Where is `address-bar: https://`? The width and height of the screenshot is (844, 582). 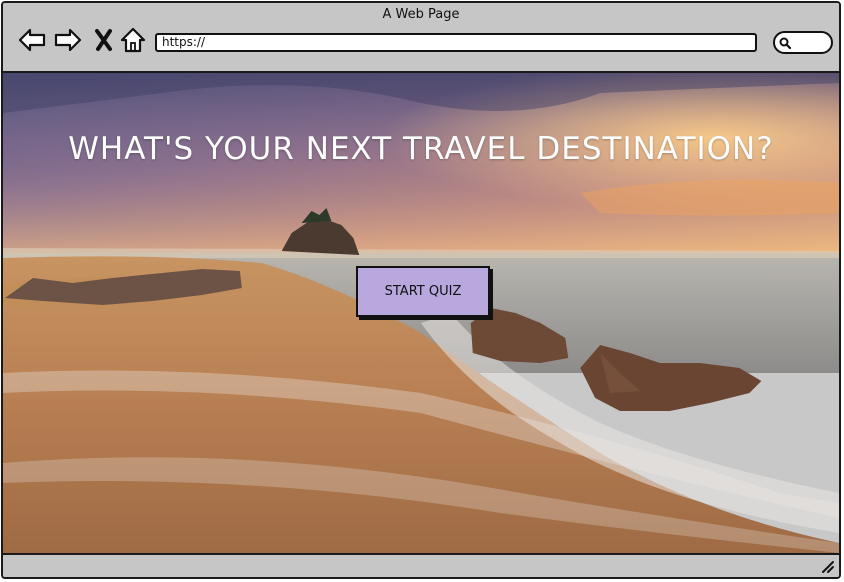 address-bar: https:// is located at coordinates (456, 42).